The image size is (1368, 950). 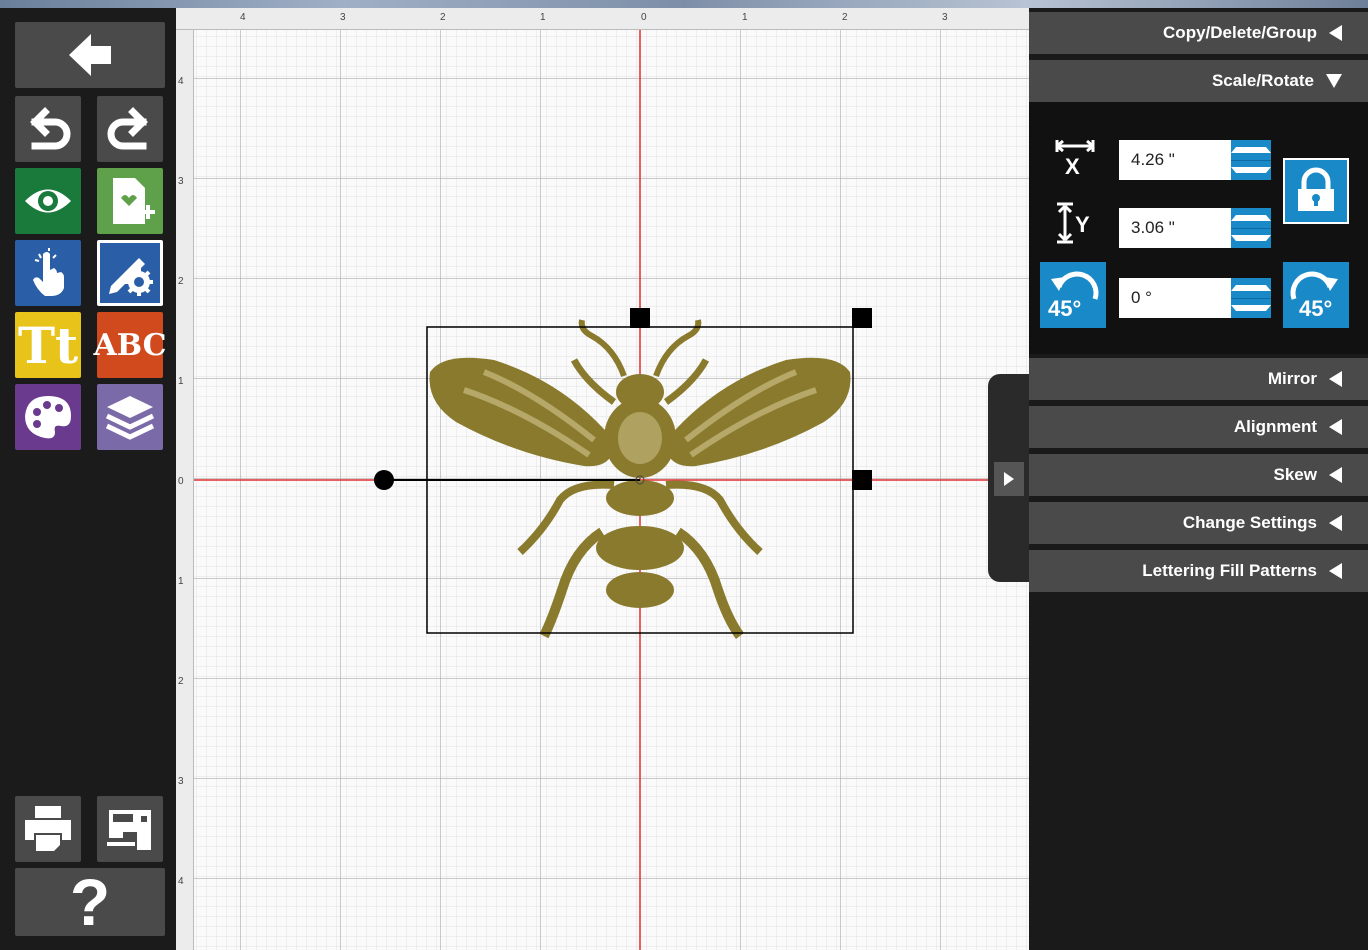 I want to click on section-label: Copy/Delete/Group, so click(x=1240, y=32).